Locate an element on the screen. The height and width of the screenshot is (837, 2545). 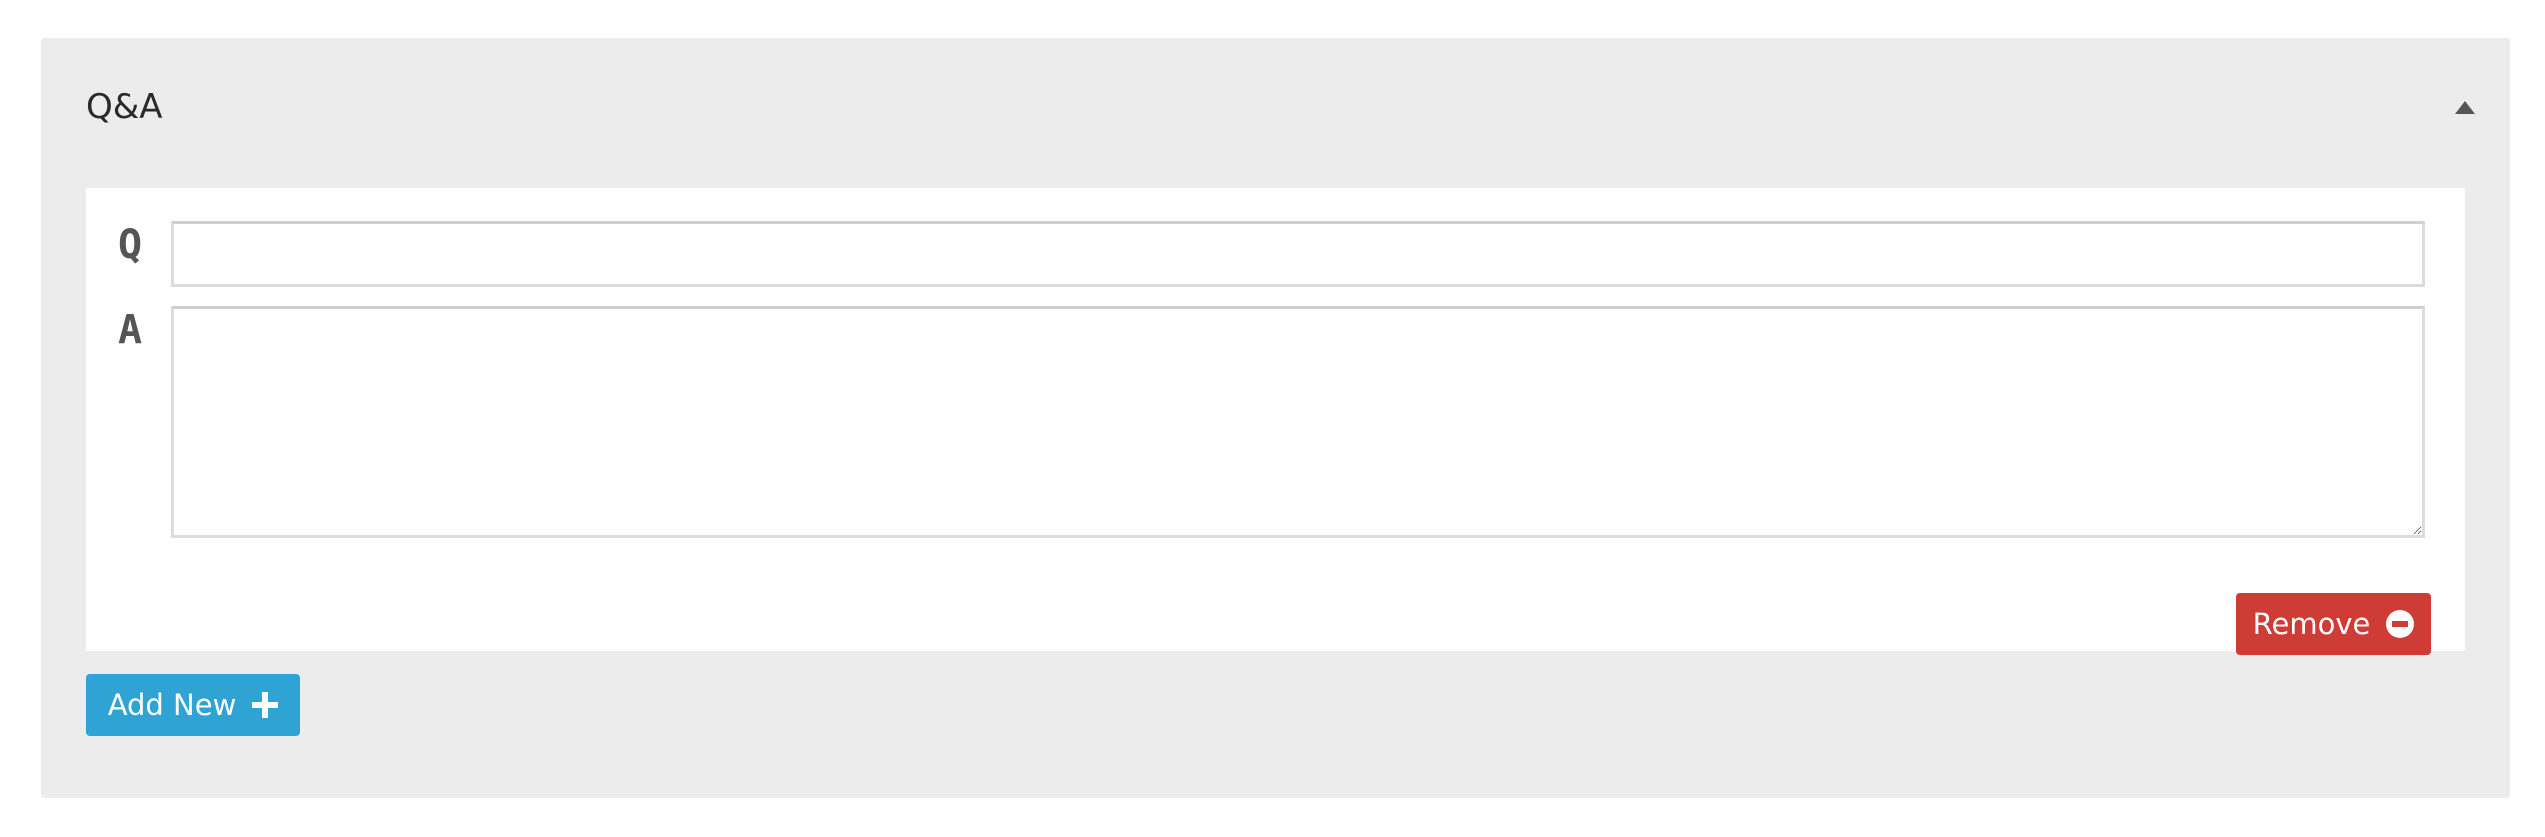
caret-up-icon is located at coordinates (2465, 107).